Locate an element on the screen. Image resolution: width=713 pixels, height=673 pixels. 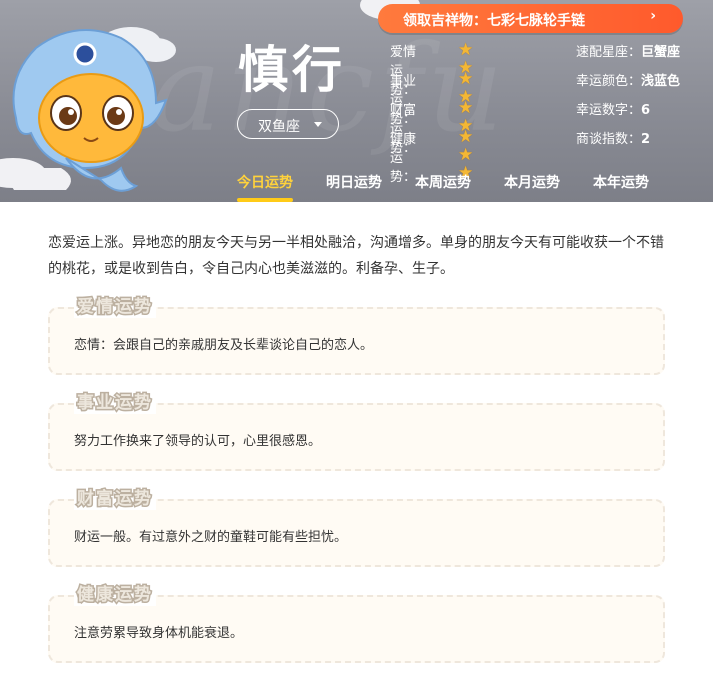
tab-label: 明日运势 is located at coordinates (354, 183).